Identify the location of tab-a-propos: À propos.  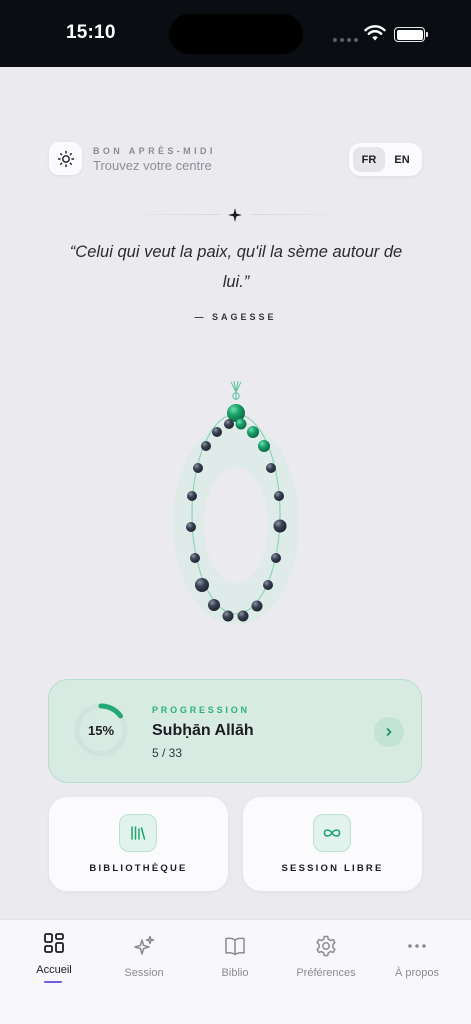
(417, 969).